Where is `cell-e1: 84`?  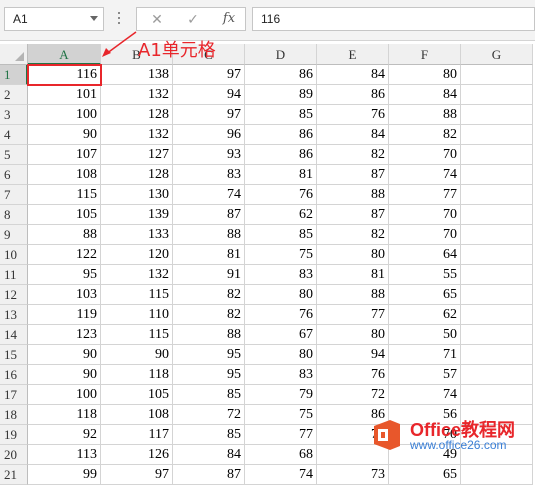
cell-e1: 84 is located at coordinates (353, 75).